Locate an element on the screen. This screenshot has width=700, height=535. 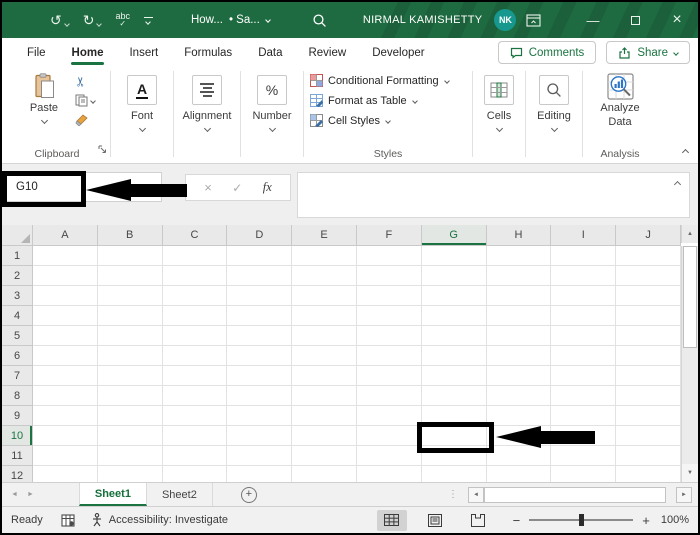
avatar: NK is located at coordinates (505, 20).